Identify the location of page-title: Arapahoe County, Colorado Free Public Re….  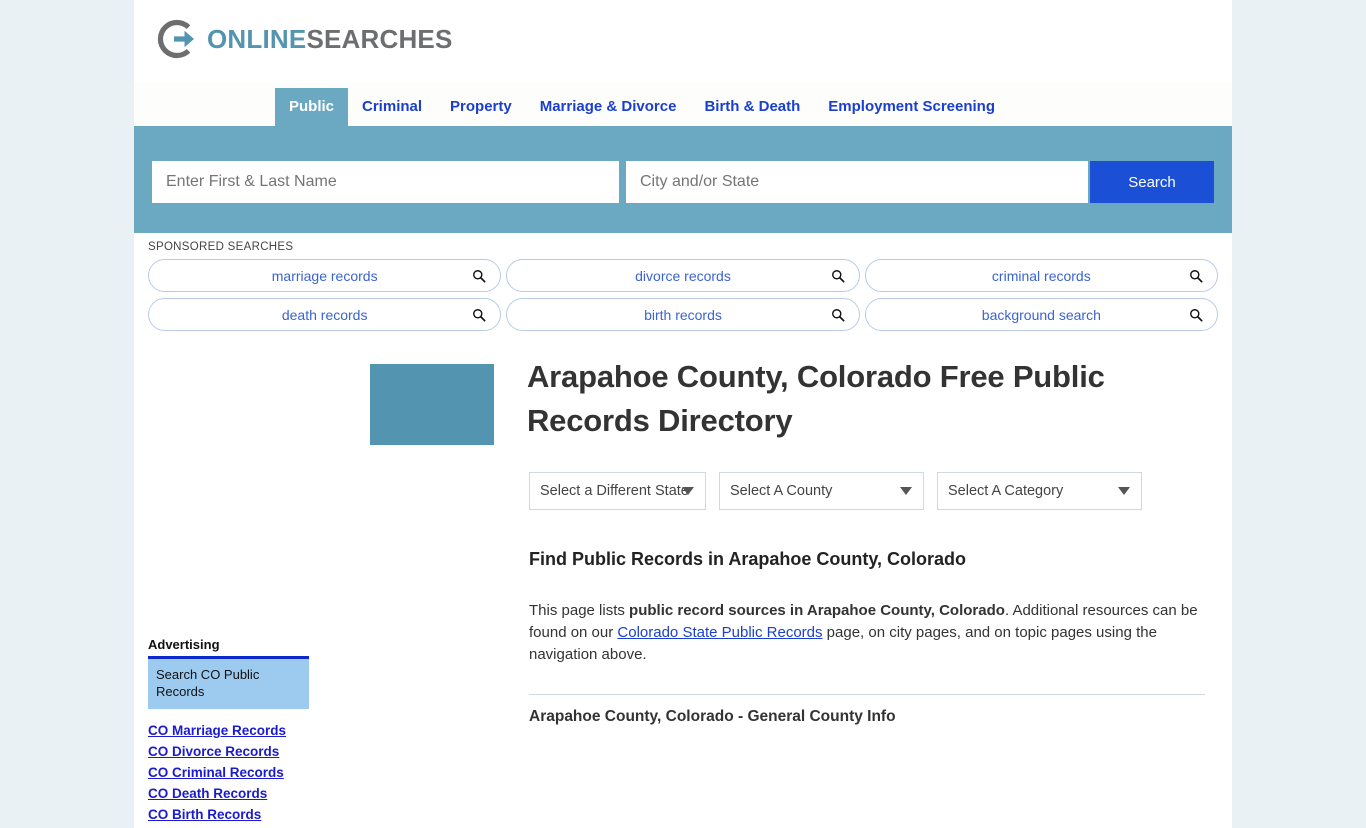
(816, 399).